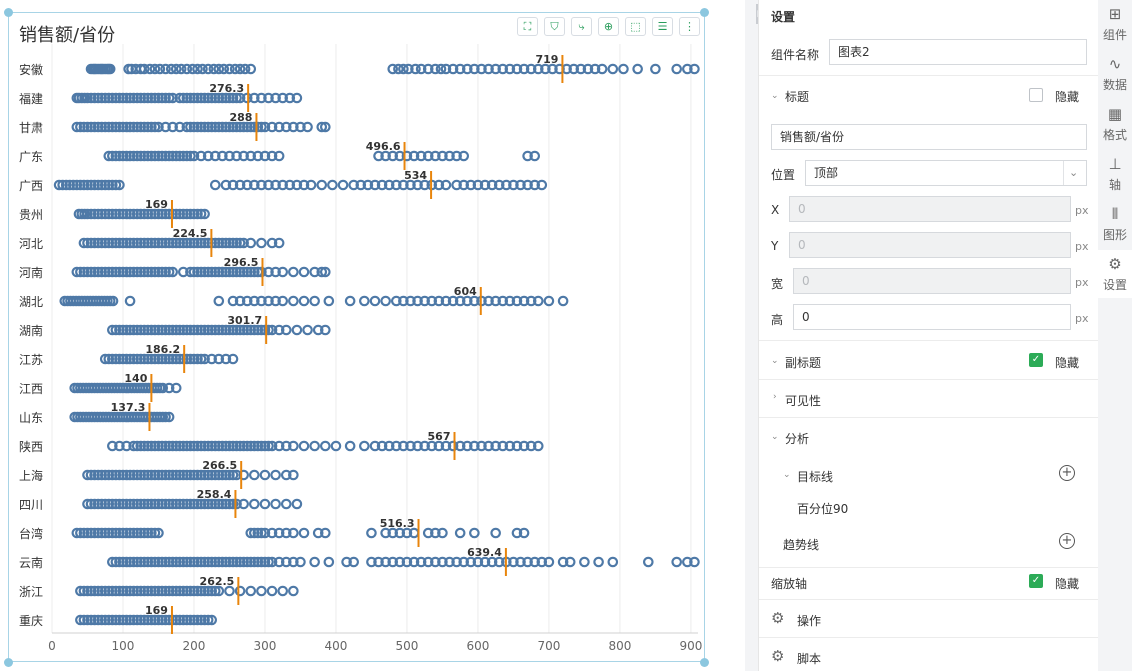 The image size is (1132, 671). I want to click on y-category-label: 上海, so click(31, 475).